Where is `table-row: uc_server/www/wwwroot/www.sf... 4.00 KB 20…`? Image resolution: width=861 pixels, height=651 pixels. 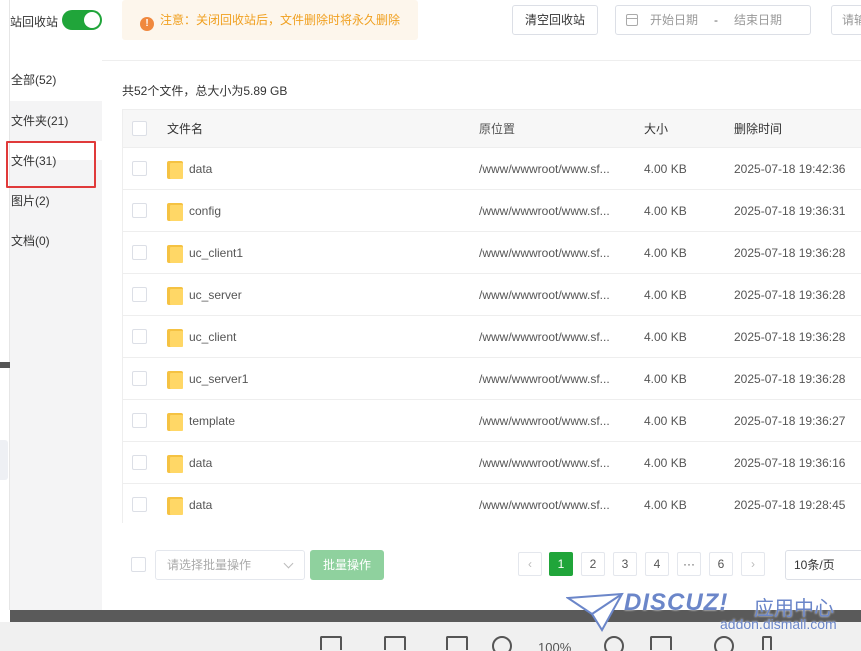 table-row: uc_server/www/wwwroot/www.sf... 4.00 KB 20… is located at coordinates (492, 295).